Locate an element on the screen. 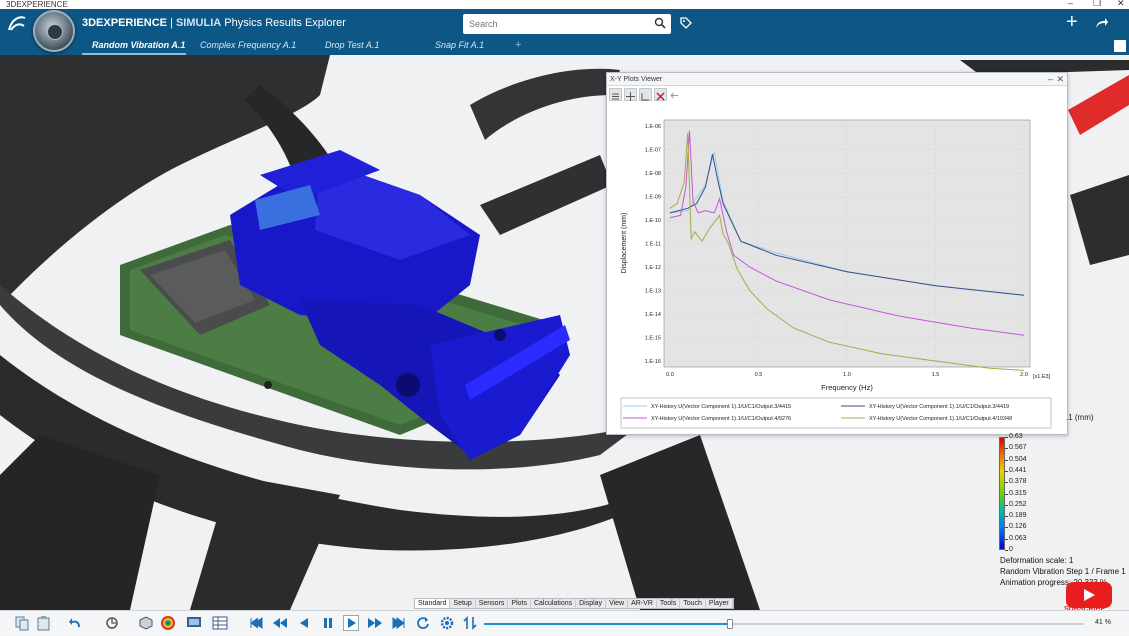  colorbar-value: 0.567 is located at coordinates (1018, 448).